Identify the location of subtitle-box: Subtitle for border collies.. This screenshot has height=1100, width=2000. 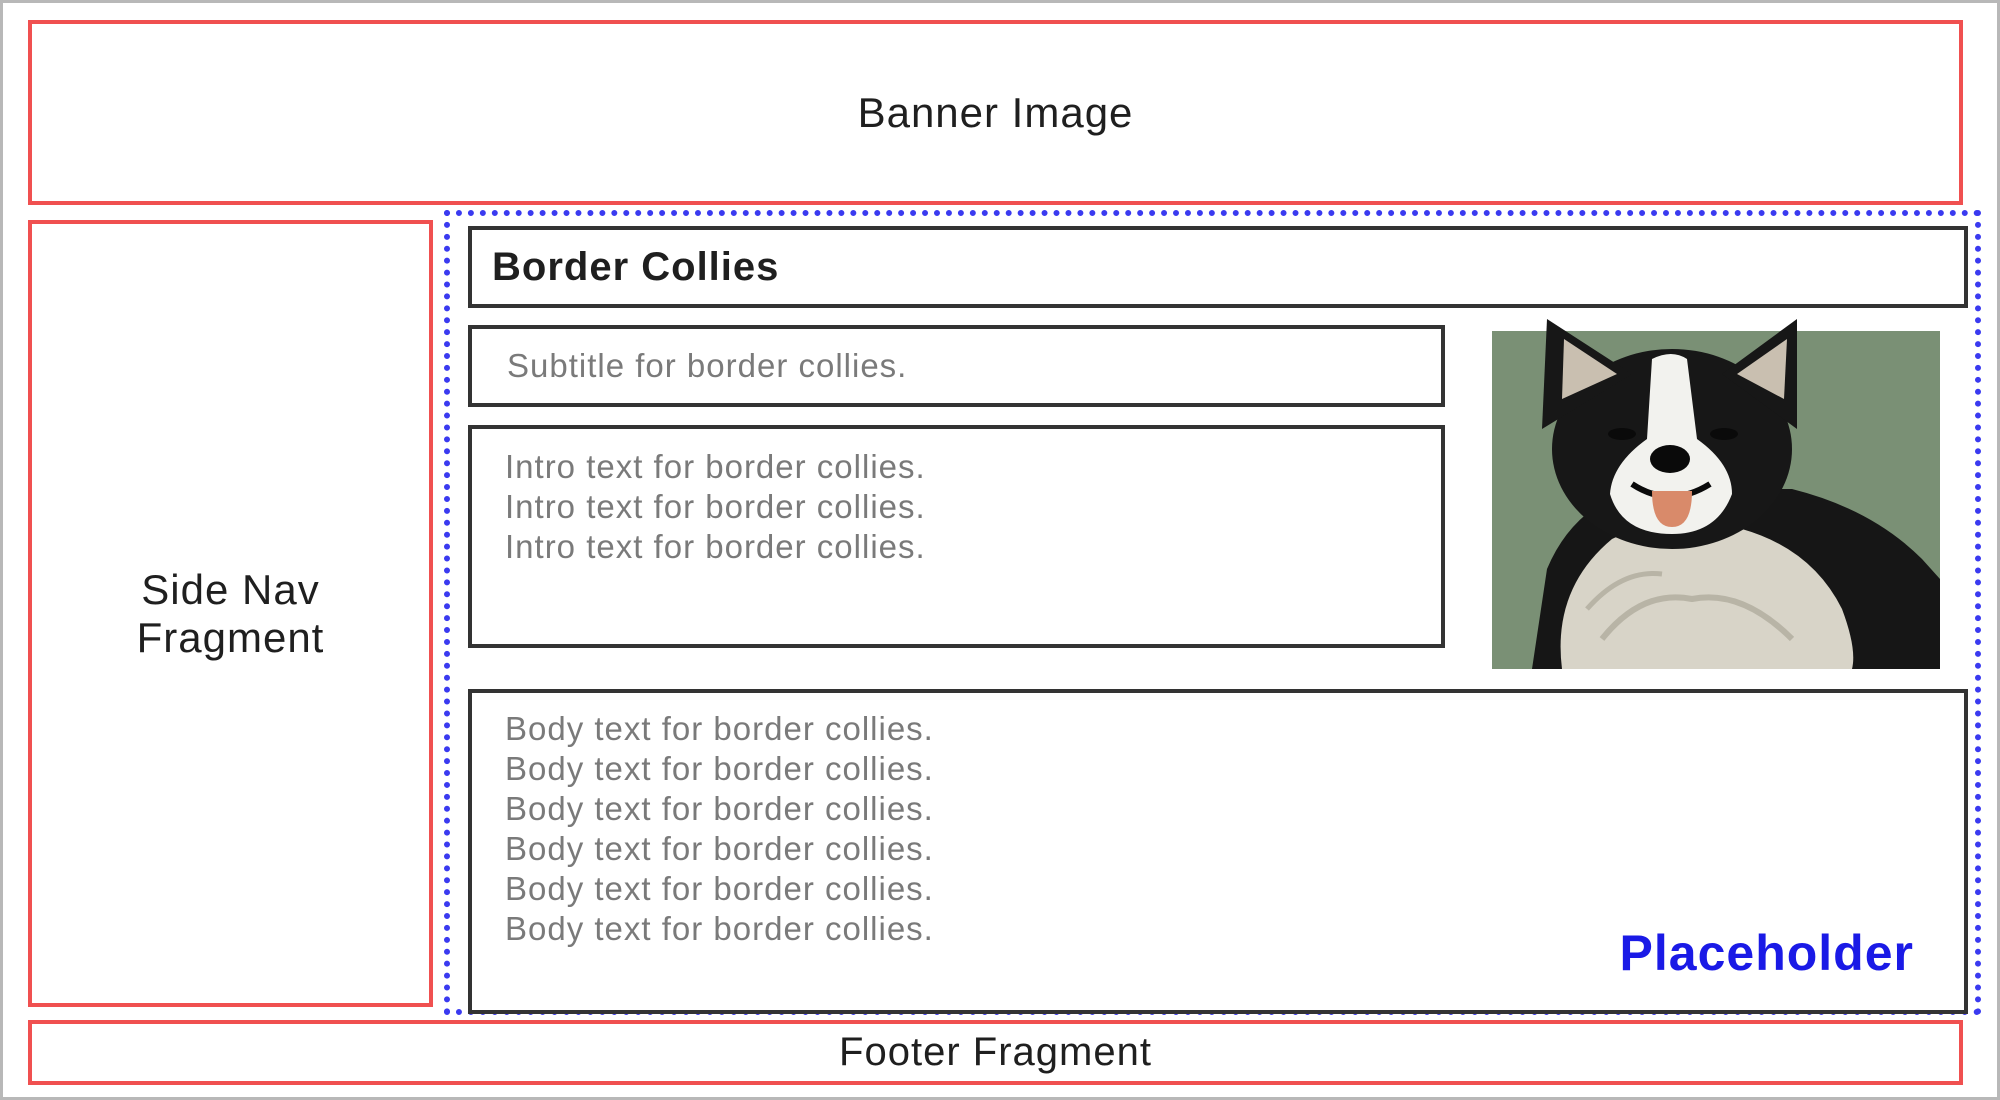
(956, 366).